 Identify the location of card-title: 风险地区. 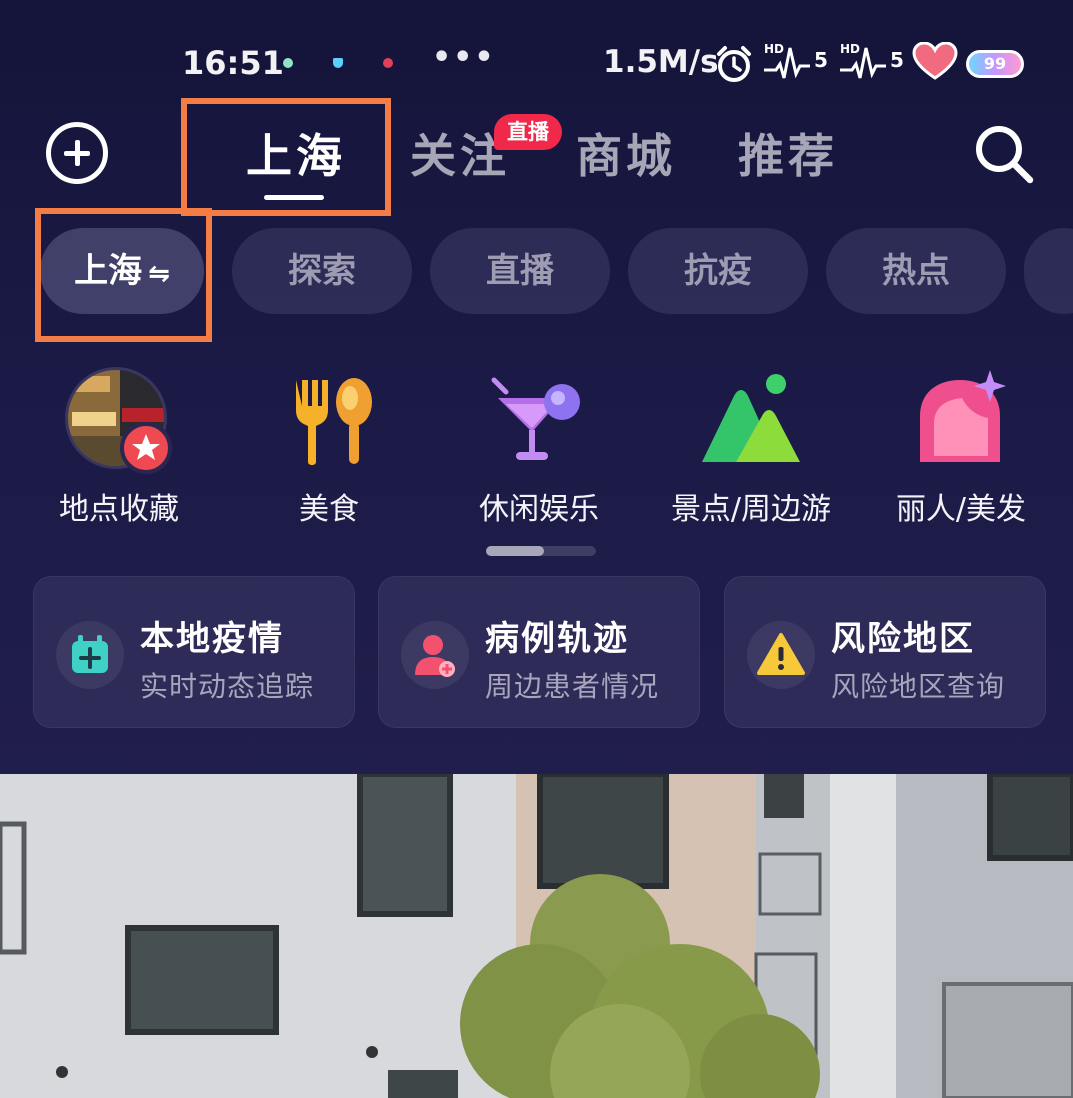
(903, 639).